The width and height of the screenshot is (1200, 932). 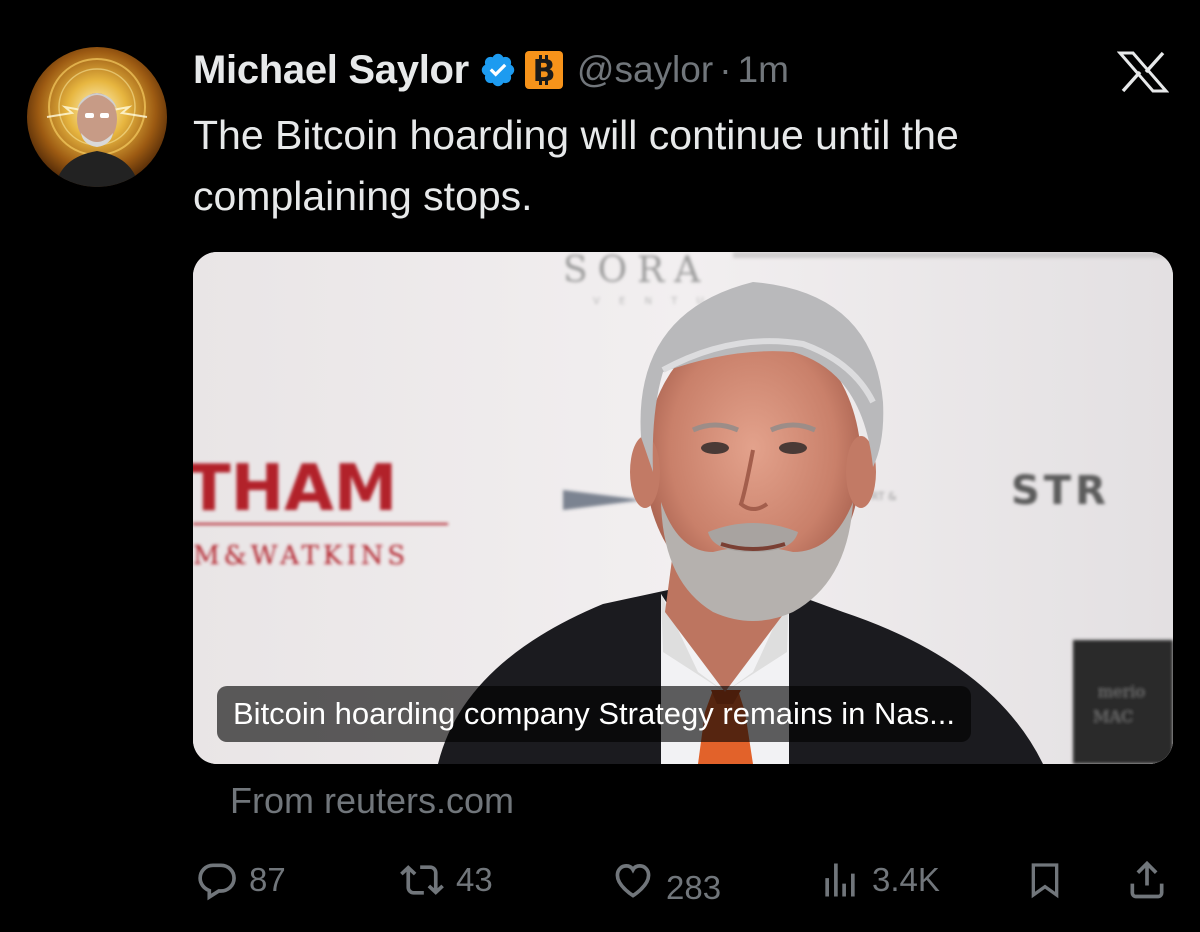 What do you see at coordinates (763, 69) in the screenshot?
I see `timestamp: 1m` at bounding box center [763, 69].